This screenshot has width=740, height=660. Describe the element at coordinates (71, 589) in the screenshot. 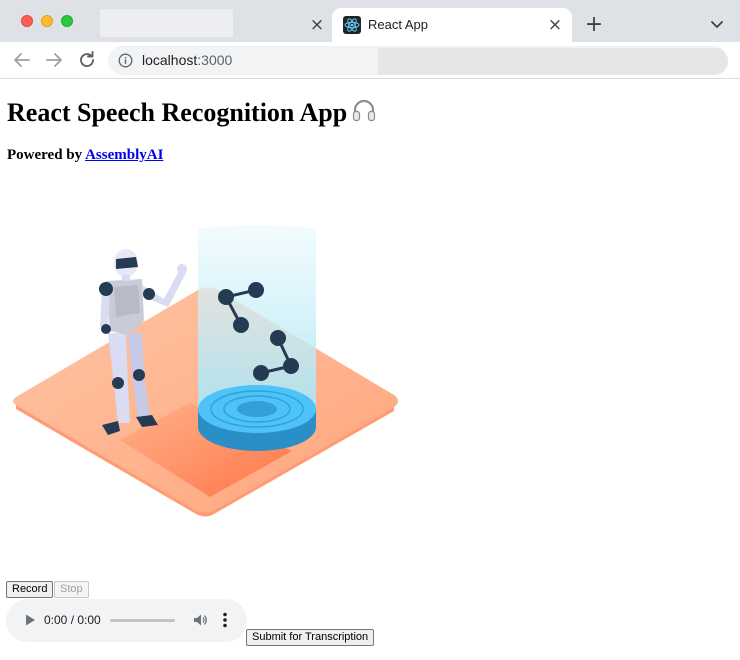

I see `stop-button: Stop` at that location.